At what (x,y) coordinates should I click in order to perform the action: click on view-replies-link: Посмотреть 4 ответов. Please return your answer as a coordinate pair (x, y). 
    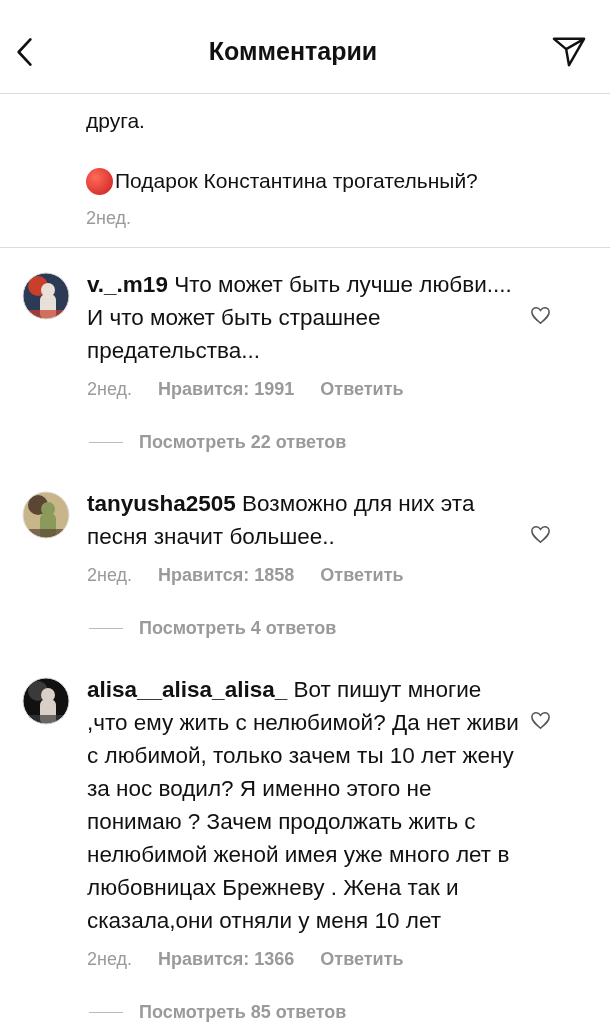
    Looking at the image, I should click on (238, 628).